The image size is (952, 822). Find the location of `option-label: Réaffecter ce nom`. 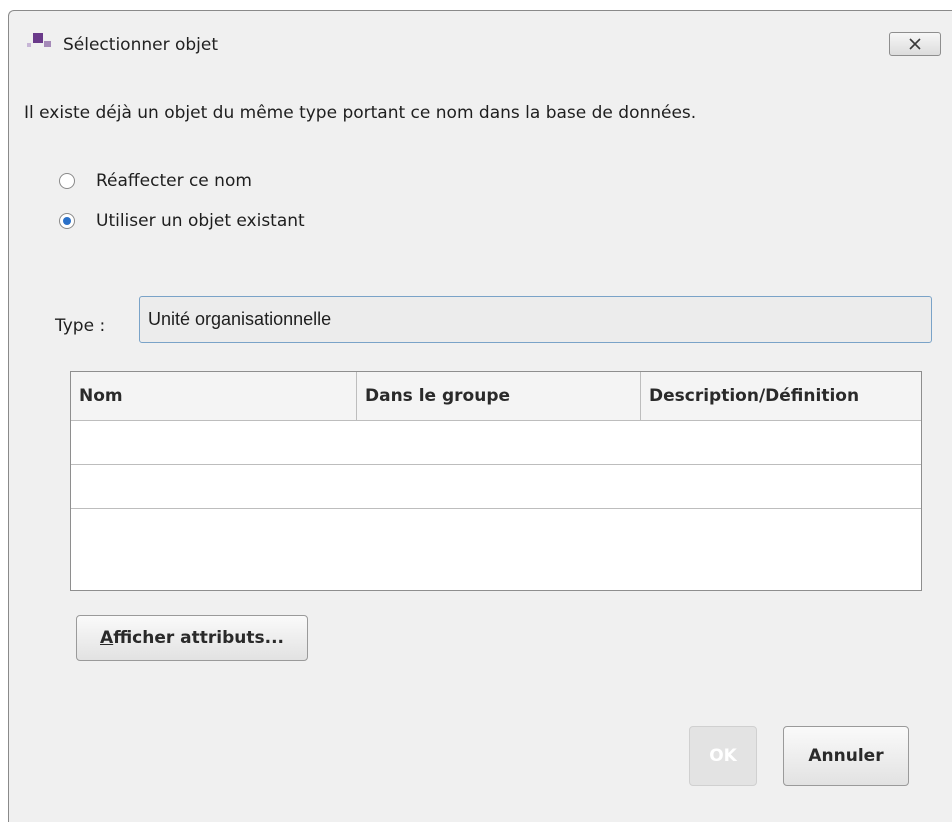

option-label: Réaffecter ce nom is located at coordinates (174, 181).